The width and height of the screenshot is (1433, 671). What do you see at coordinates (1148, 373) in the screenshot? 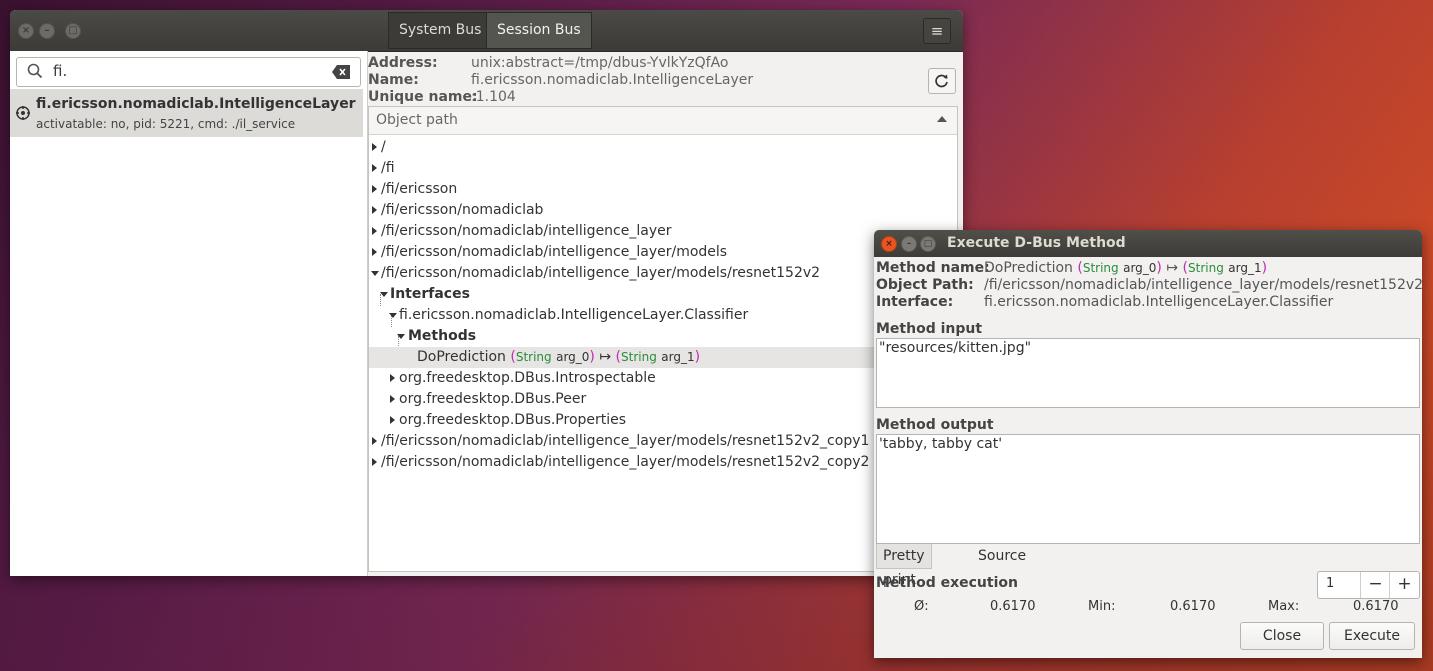
I see `method-input-field: "resources/kitten.jpg"` at bounding box center [1148, 373].